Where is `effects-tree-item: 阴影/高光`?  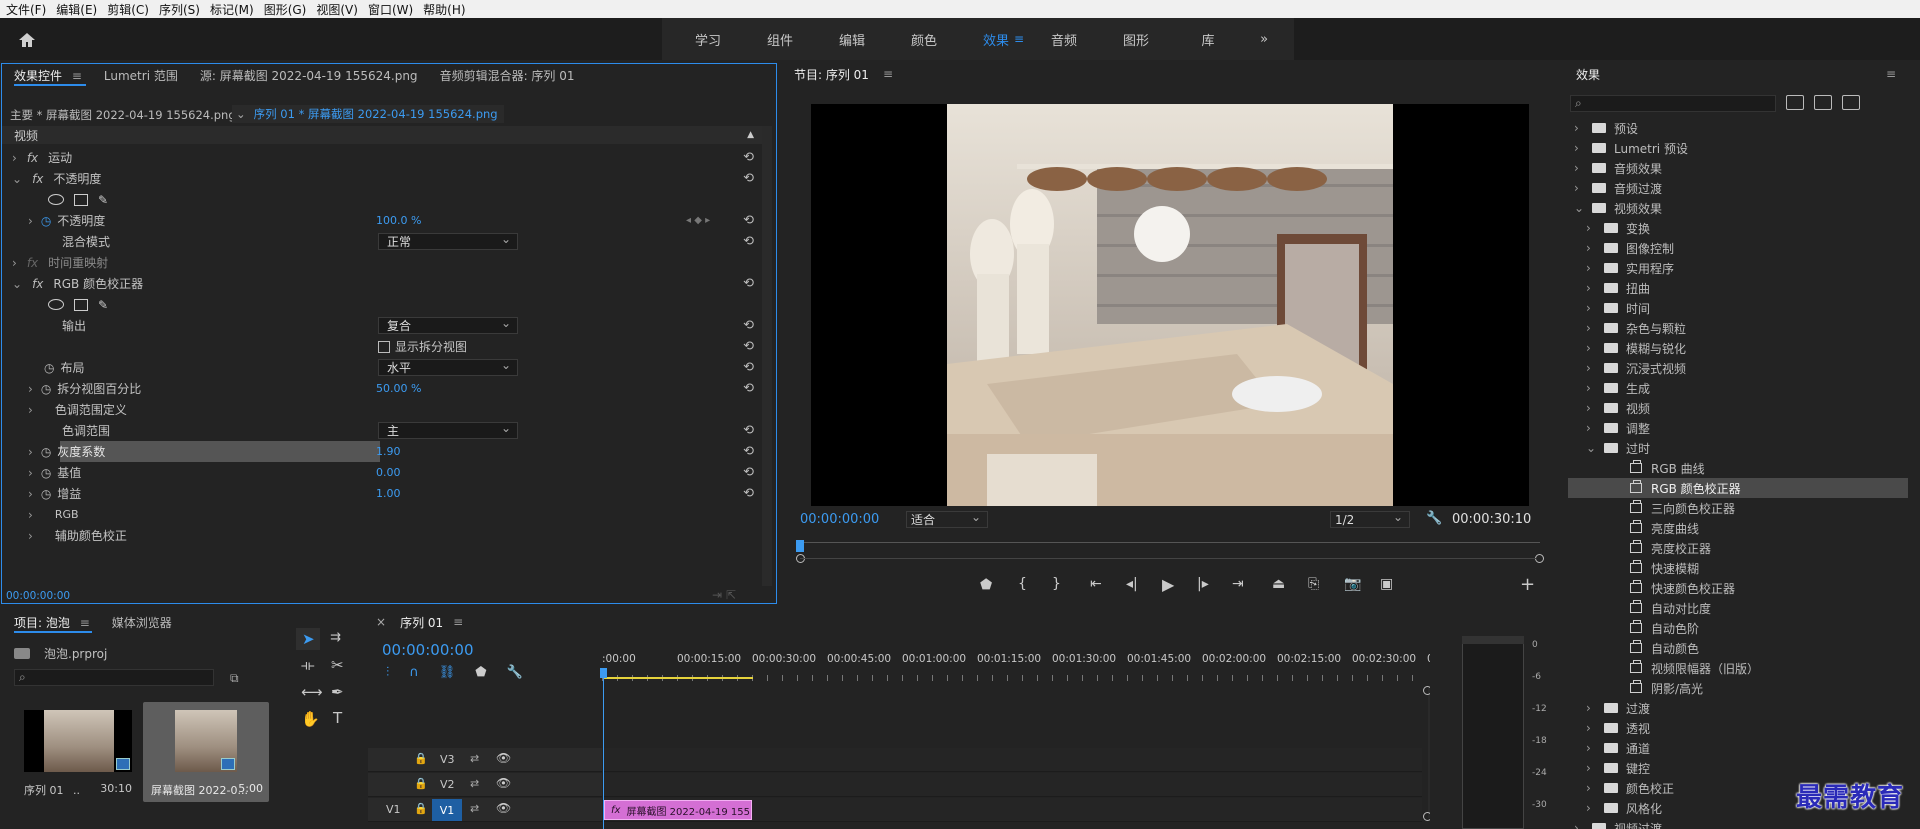 effects-tree-item: 阴影/高光 is located at coordinates (1738, 688).